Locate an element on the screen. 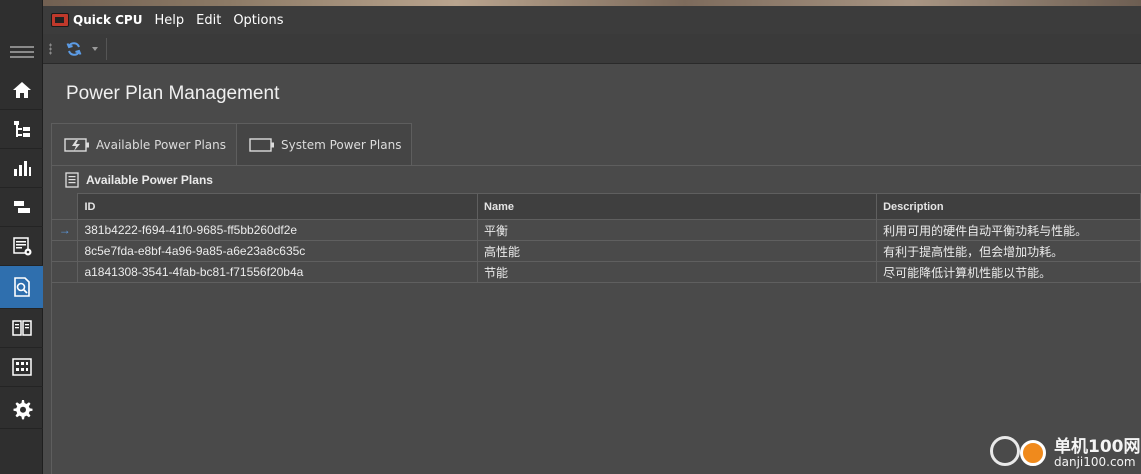 Image resolution: width=1141 pixels, height=474 pixels. book-icon is located at coordinates (21, 328).